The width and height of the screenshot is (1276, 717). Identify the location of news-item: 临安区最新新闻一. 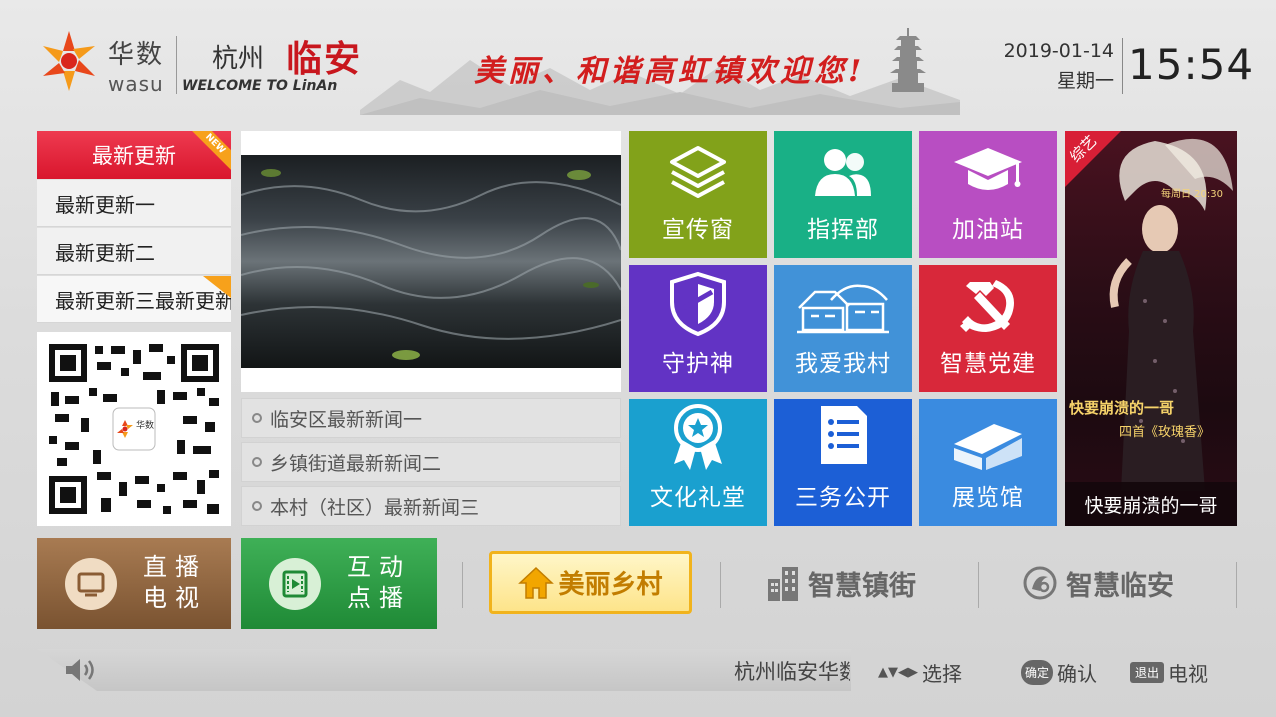
(431, 418).